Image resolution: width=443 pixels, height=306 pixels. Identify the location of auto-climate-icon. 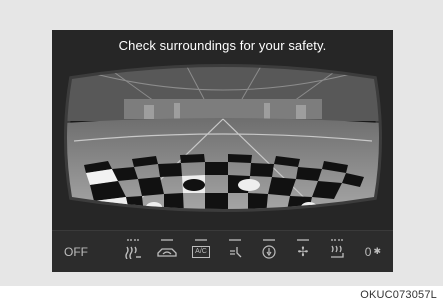
(269, 251).